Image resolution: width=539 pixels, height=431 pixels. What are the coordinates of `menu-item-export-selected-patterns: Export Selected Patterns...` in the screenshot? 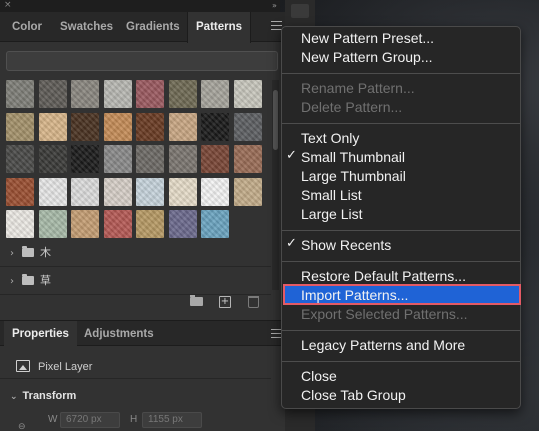 It's located at (384, 314).